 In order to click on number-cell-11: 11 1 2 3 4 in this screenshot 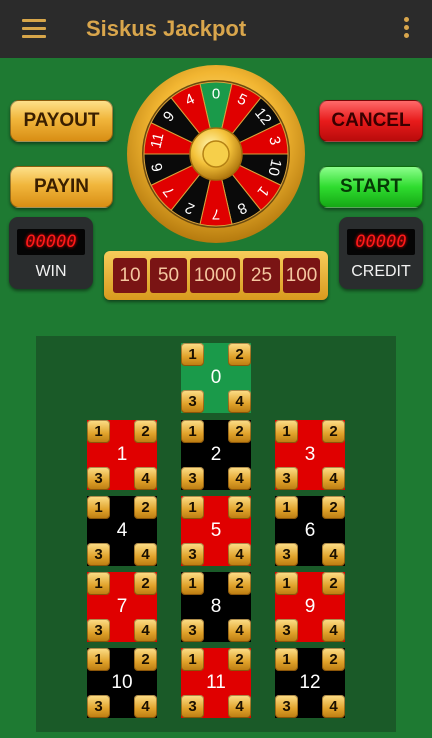, I will do `click(216, 683)`.